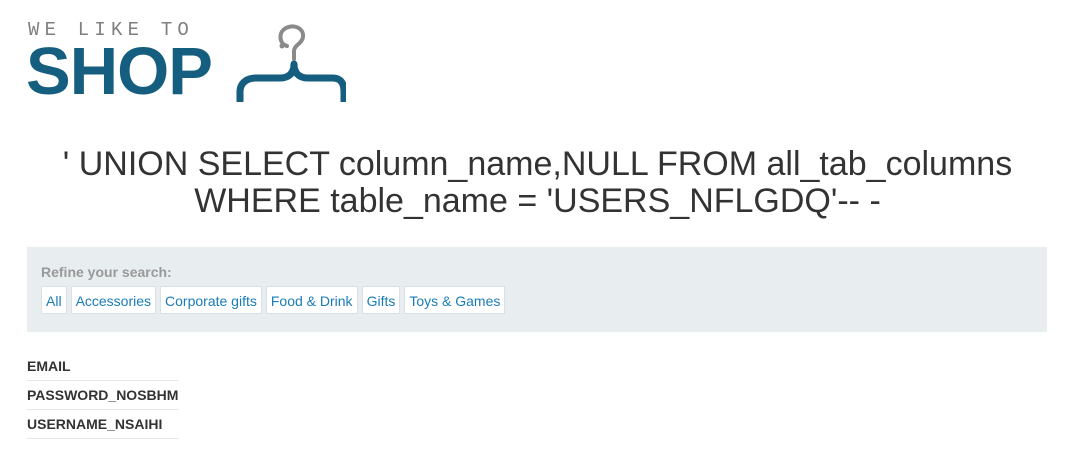 The image size is (1088, 459). What do you see at coordinates (106, 272) in the screenshot?
I see `filter-label: Refine your search:` at bounding box center [106, 272].